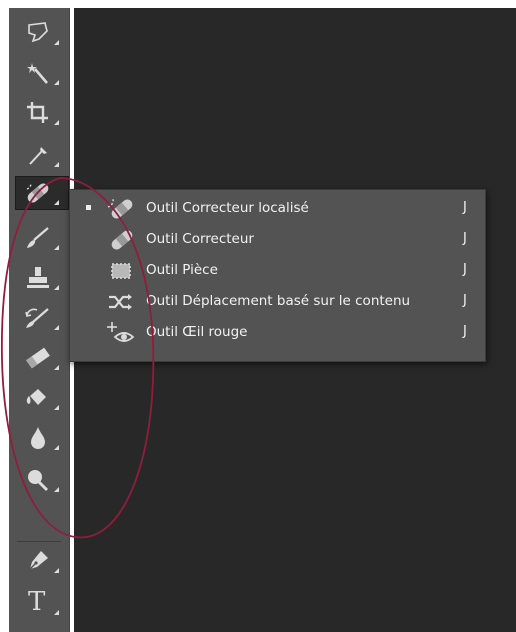 The height and width of the screenshot is (632, 516). Describe the element at coordinates (38, 237) in the screenshot. I see `brush-icon` at that location.